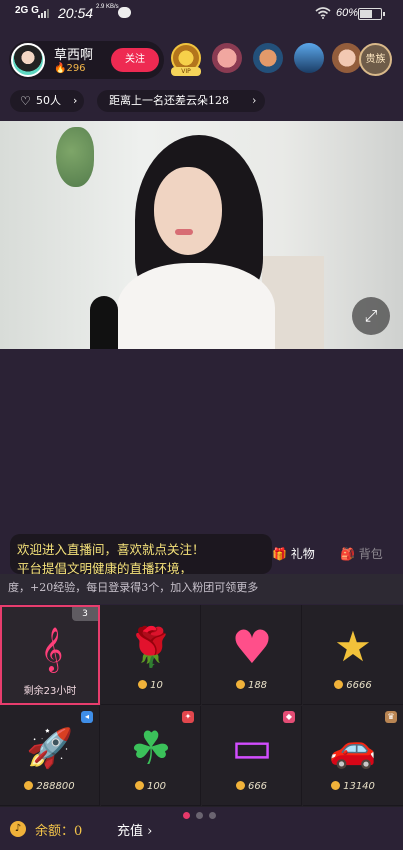 The width and height of the screenshot is (403, 850). I want to click on special-badge-icon: ✦, so click(188, 717).